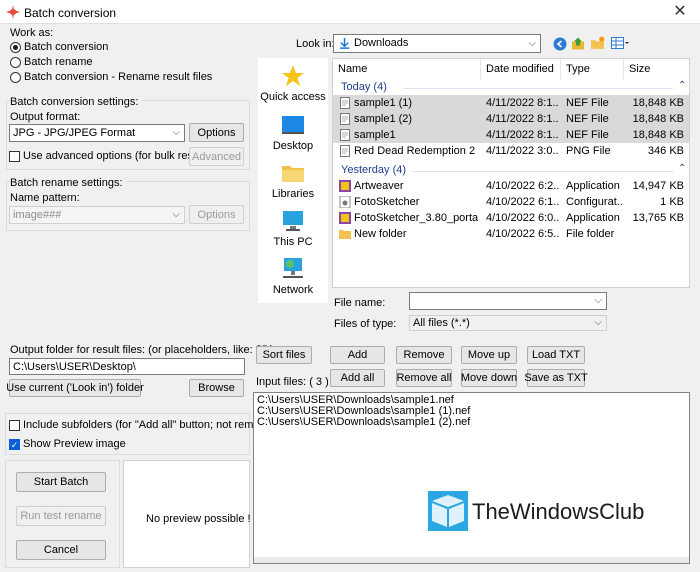  Describe the element at coordinates (97, 133) in the screenshot. I see `output-format-select: JPG - JPG/JPEG Format ⌵` at that location.